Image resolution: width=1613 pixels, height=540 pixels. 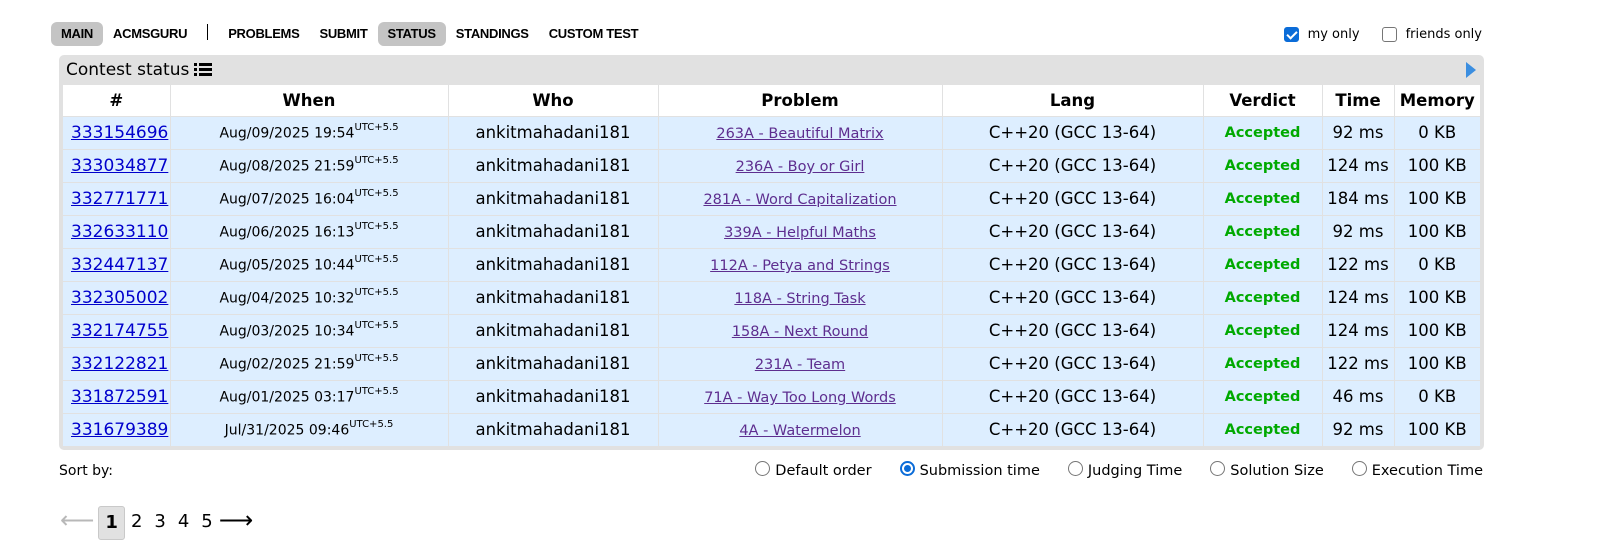 I want to click on page-3: 3, so click(x=159, y=522).